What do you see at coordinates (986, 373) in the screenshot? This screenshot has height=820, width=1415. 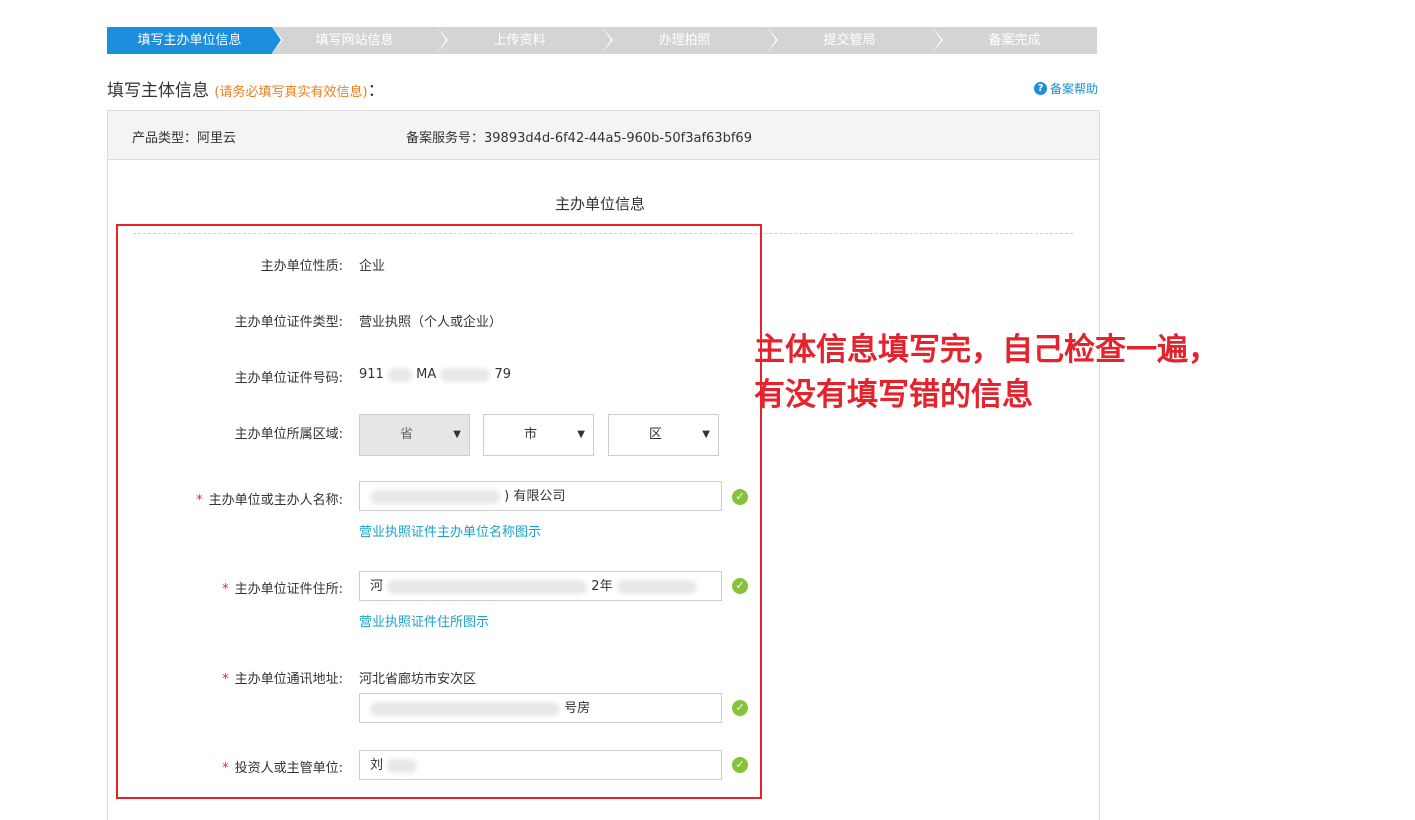 I see `annotation-text: 主体信息填写完，自己检查一遍， 有没有填写错的信息` at bounding box center [986, 373].